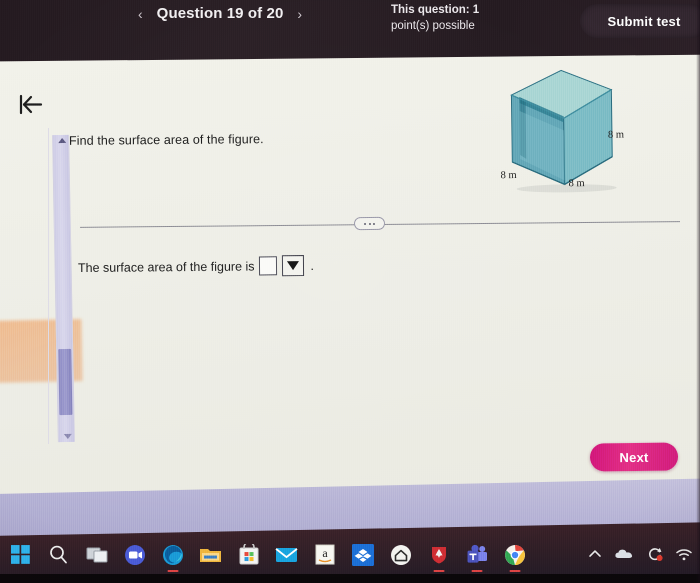  What do you see at coordinates (134, 554) in the screenshot?
I see `video-call-icon` at bounding box center [134, 554].